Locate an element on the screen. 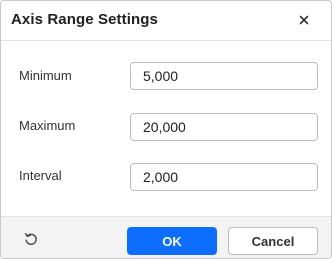  minimum-input is located at coordinates (224, 76).